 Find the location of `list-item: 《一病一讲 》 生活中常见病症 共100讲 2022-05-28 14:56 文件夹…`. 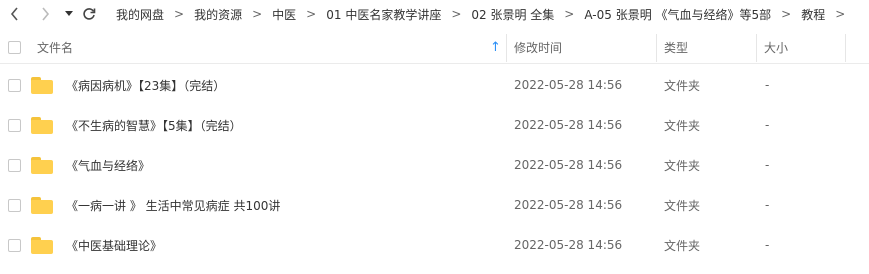

list-item: 《一病一讲 》 生活中常见病症 共100讲 2022-05-28 14:56 文件夹… is located at coordinates (434, 205).